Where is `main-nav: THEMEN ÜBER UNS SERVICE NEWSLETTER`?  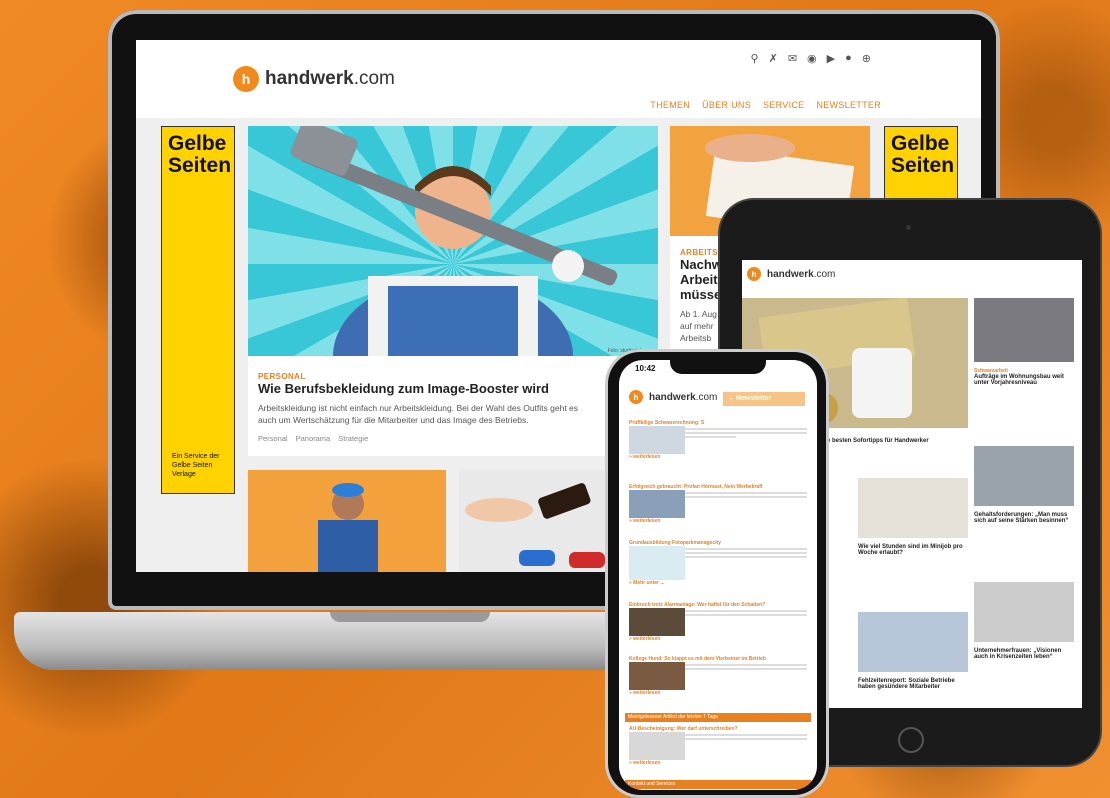
main-nav: THEMEN ÜBER UNS SERVICE NEWSLETTER is located at coordinates (765, 105).